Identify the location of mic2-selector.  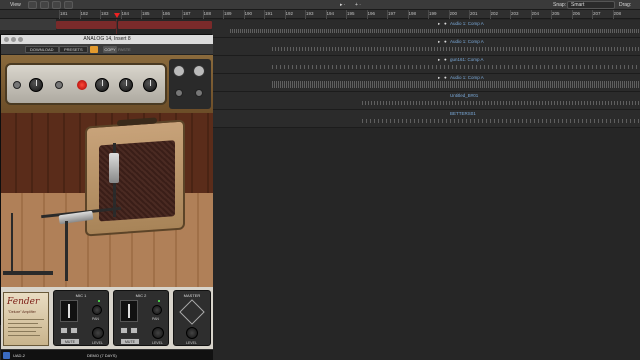
(129, 311).